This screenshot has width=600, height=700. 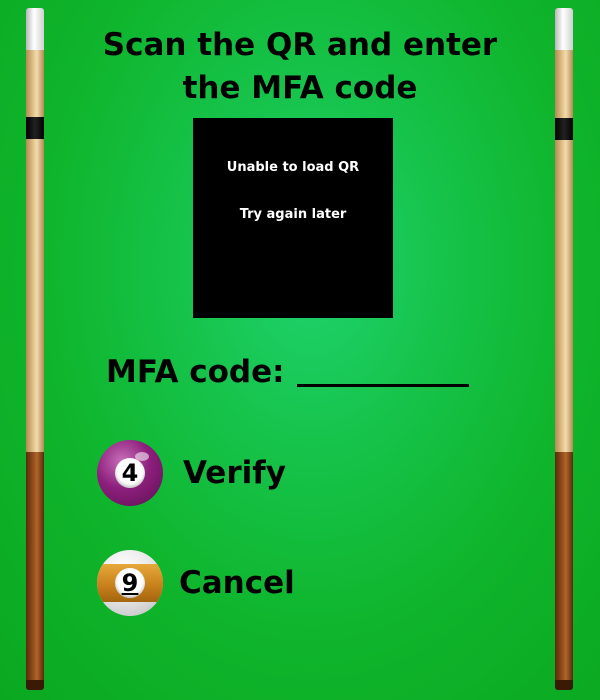 I want to click on verify-button: 4 Verify, so click(x=191, y=473).